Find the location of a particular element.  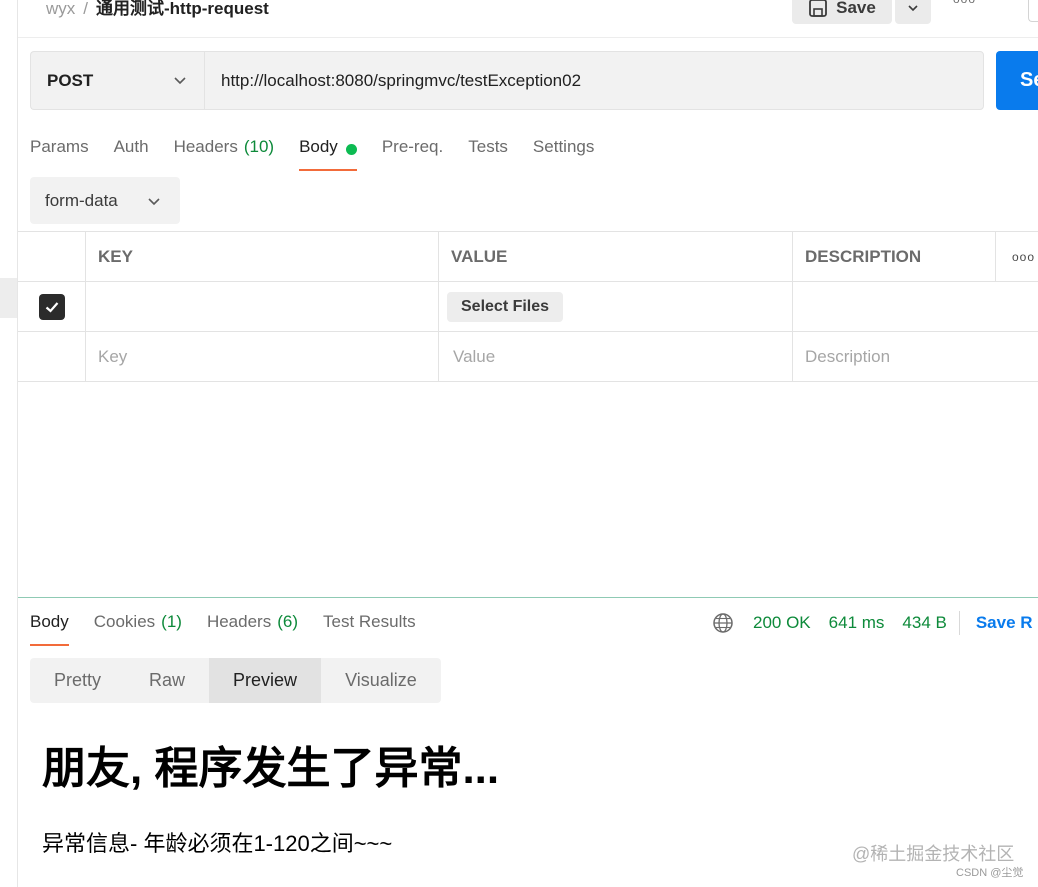

column-header-description: DESCRIPTION is located at coordinates (894, 256).